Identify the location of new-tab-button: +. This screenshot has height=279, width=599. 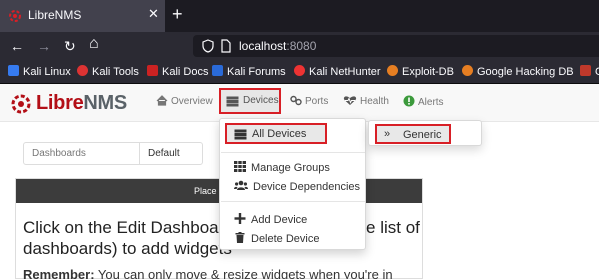
(177, 14).